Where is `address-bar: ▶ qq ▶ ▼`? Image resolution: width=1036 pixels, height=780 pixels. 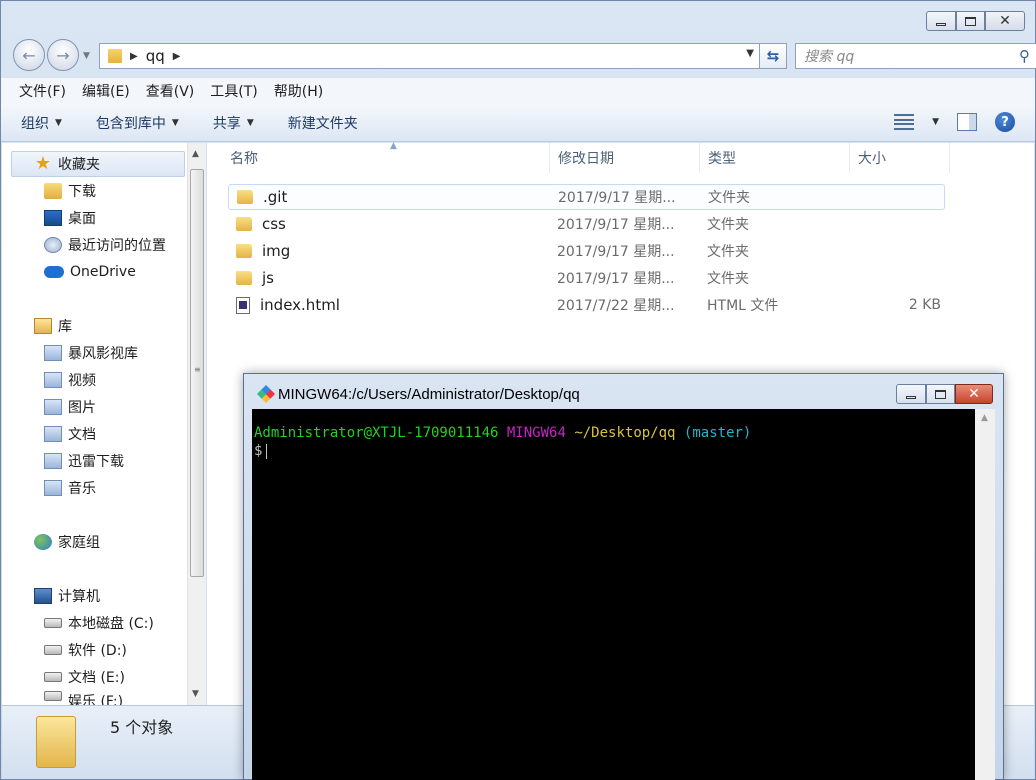
address-bar: ▶ qq ▶ ▼ is located at coordinates (430, 56).